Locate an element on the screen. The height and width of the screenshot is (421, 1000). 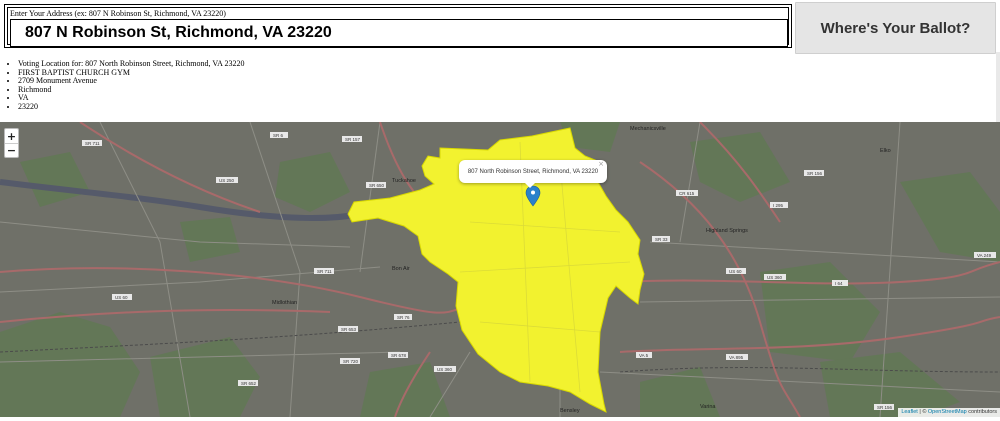
svg-text: SR 76 is located at coordinates (403, 317).